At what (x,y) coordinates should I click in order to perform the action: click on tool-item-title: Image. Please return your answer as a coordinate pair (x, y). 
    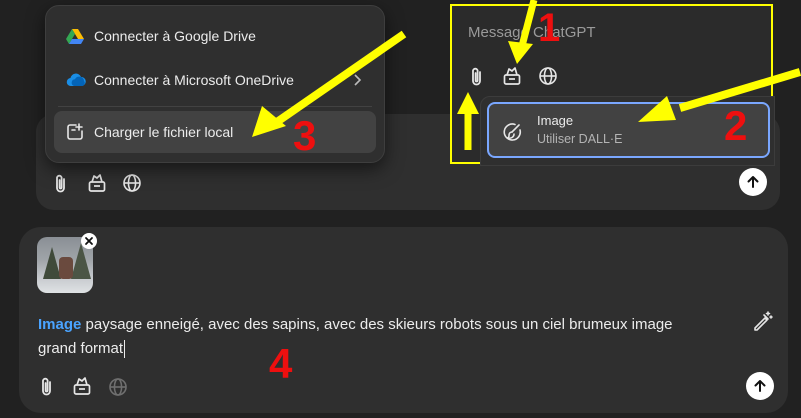
    Looking at the image, I should click on (555, 120).